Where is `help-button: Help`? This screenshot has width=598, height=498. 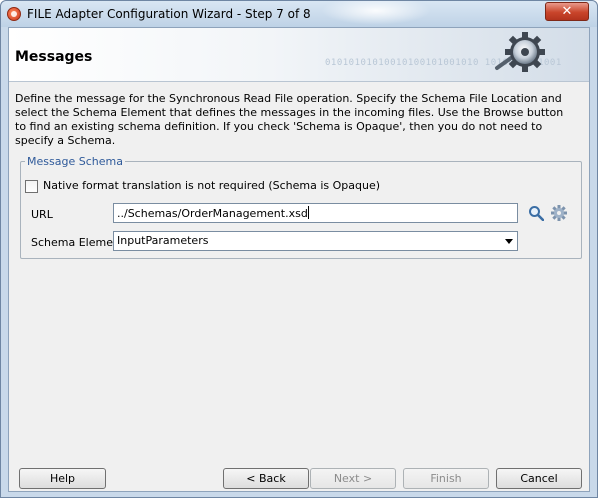 help-button: Help is located at coordinates (62, 478).